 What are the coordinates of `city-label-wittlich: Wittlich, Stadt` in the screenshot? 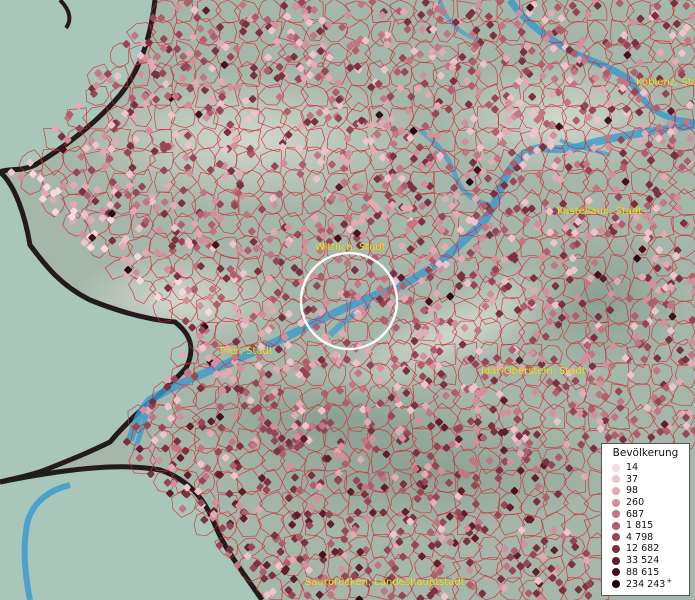 It's located at (350, 247).